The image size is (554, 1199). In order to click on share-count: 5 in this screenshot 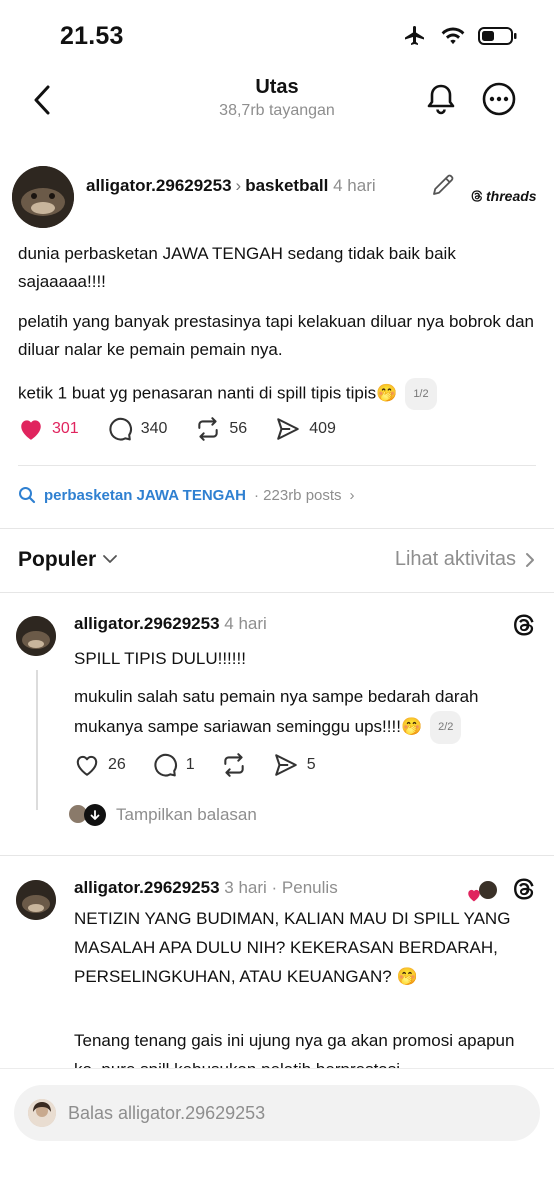, I will do `click(311, 764)`.